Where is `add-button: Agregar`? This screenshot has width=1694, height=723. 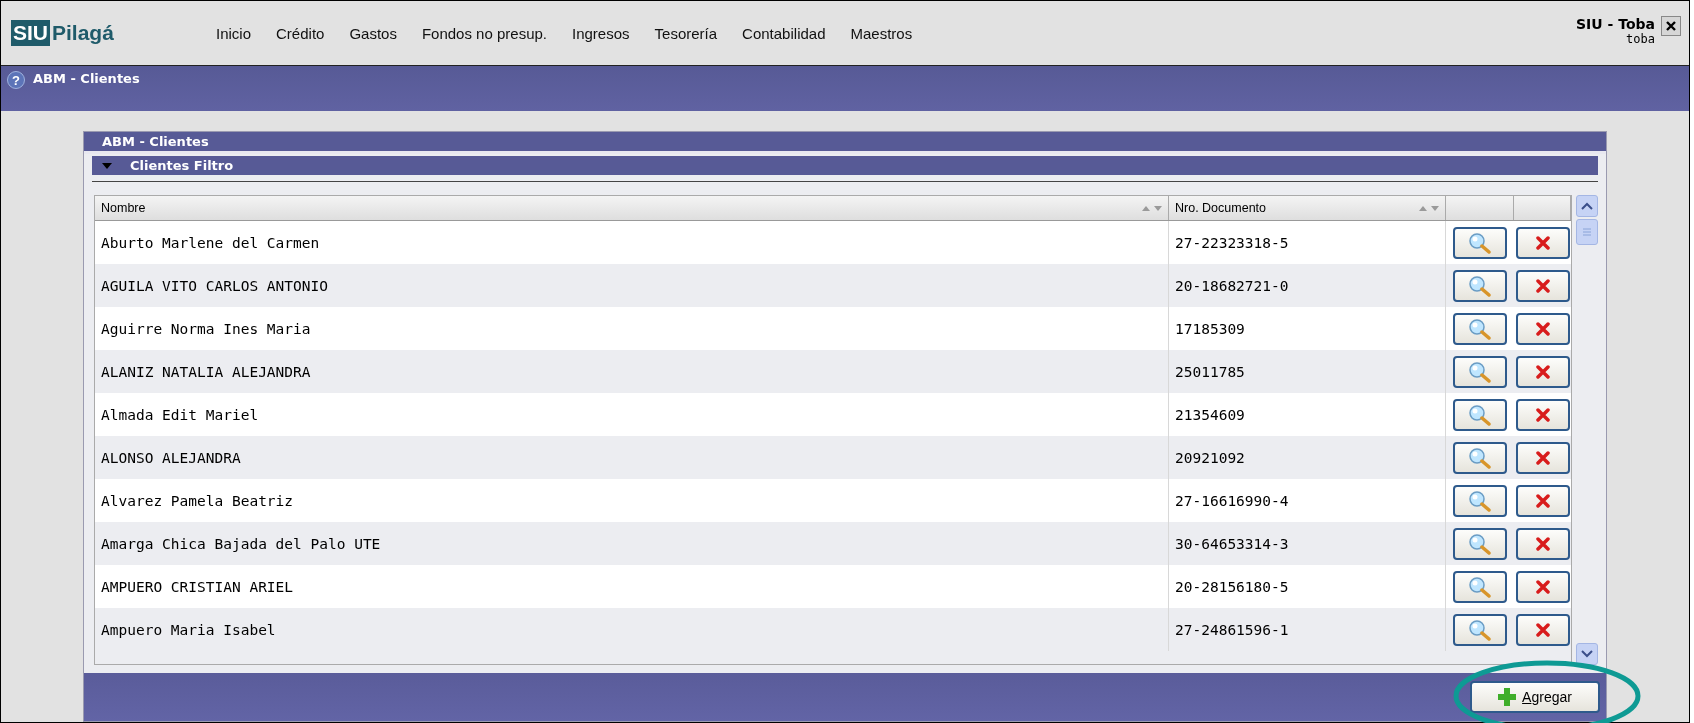 add-button: Agregar is located at coordinates (1535, 697).